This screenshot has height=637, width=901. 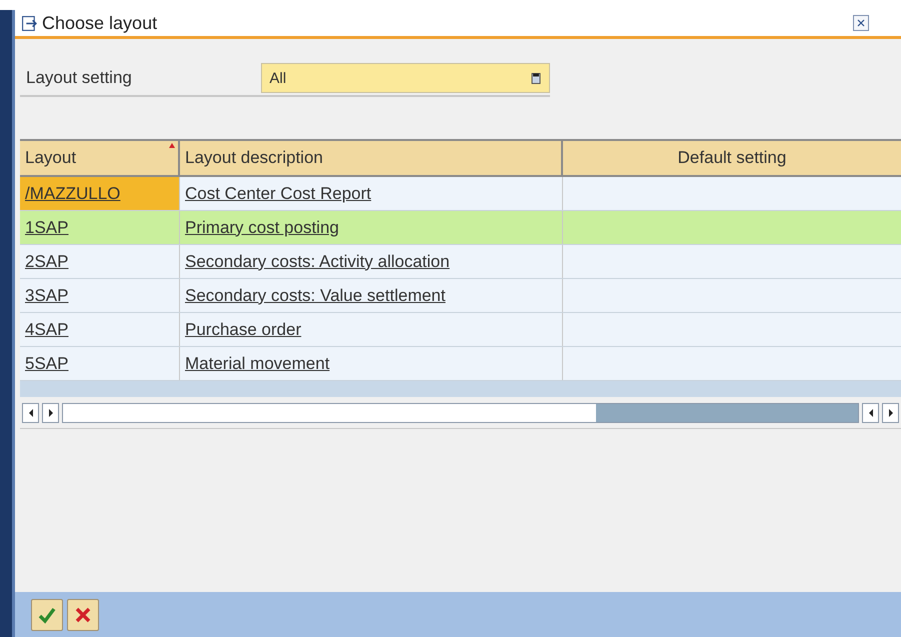 I want to click on field-label: Layout setting, so click(x=79, y=78).